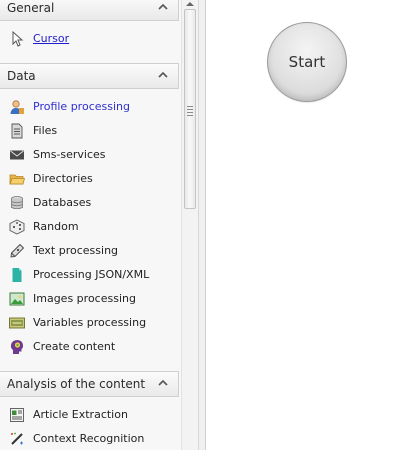 Image resolution: width=400 pixels, height=450 pixels. I want to click on toolbox-item-label: Context Recognition, so click(89, 438).